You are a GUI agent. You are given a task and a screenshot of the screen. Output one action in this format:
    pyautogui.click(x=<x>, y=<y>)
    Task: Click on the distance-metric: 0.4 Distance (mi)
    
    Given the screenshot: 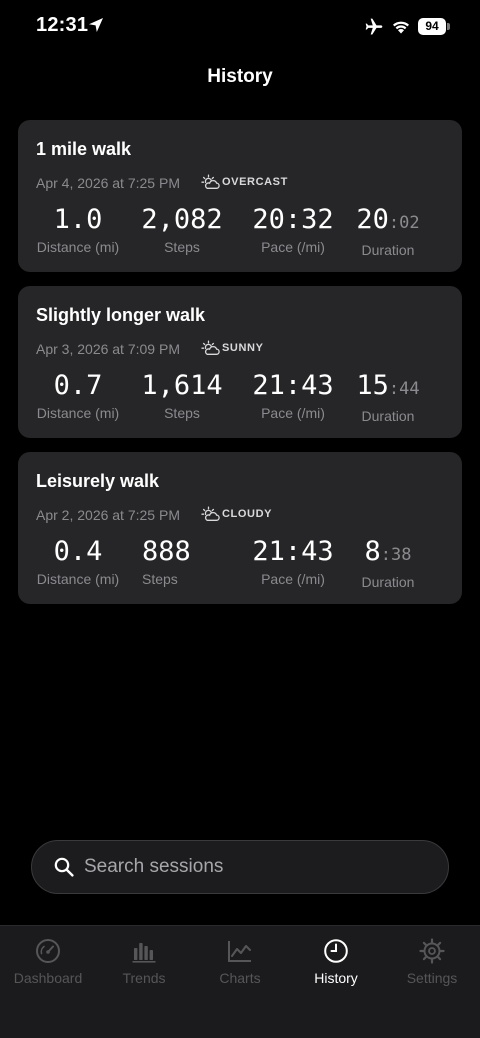 What is the action you would take?
    pyautogui.click(x=78, y=561)
    